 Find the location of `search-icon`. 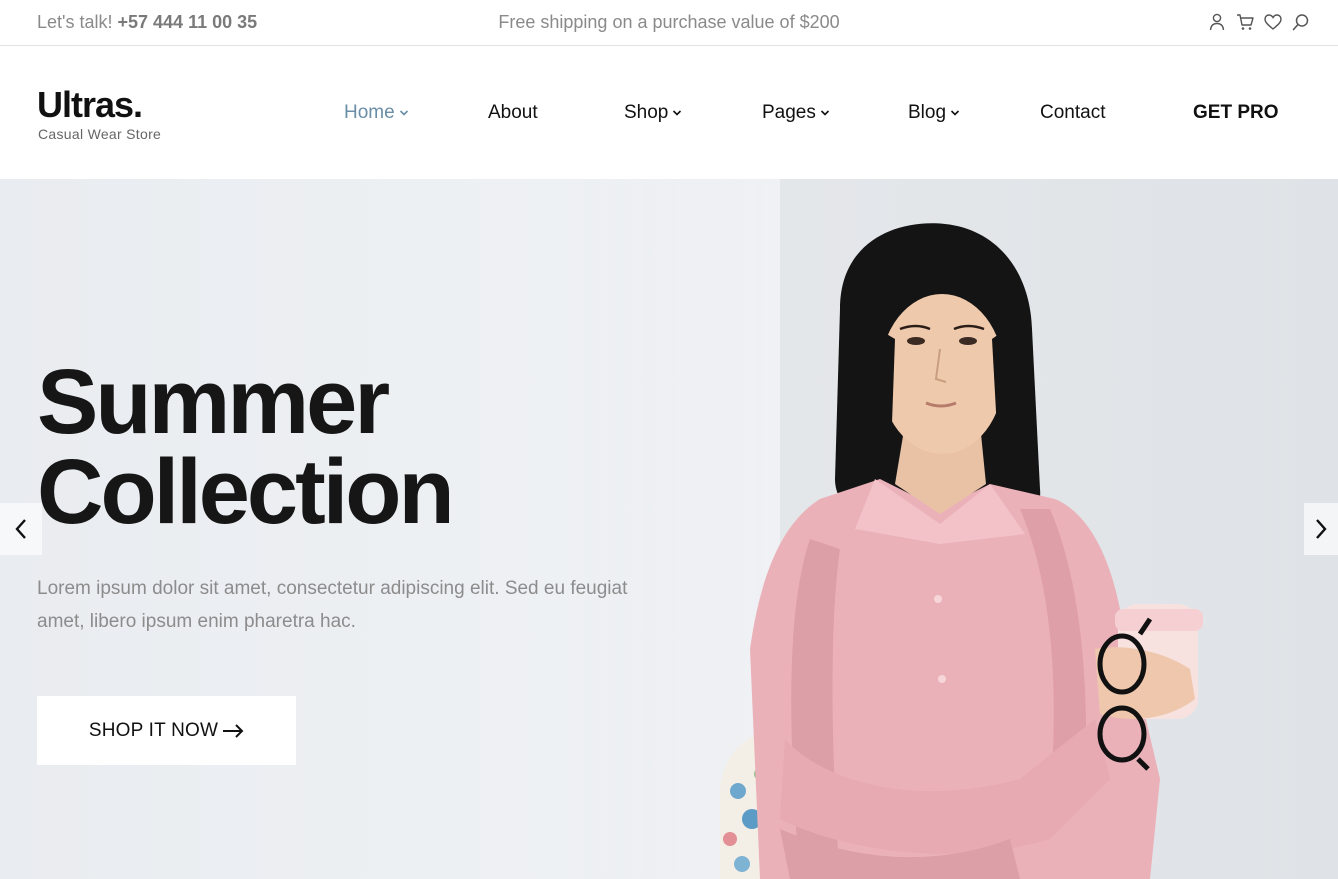

search-icon is located at coordinates (1301, 22).